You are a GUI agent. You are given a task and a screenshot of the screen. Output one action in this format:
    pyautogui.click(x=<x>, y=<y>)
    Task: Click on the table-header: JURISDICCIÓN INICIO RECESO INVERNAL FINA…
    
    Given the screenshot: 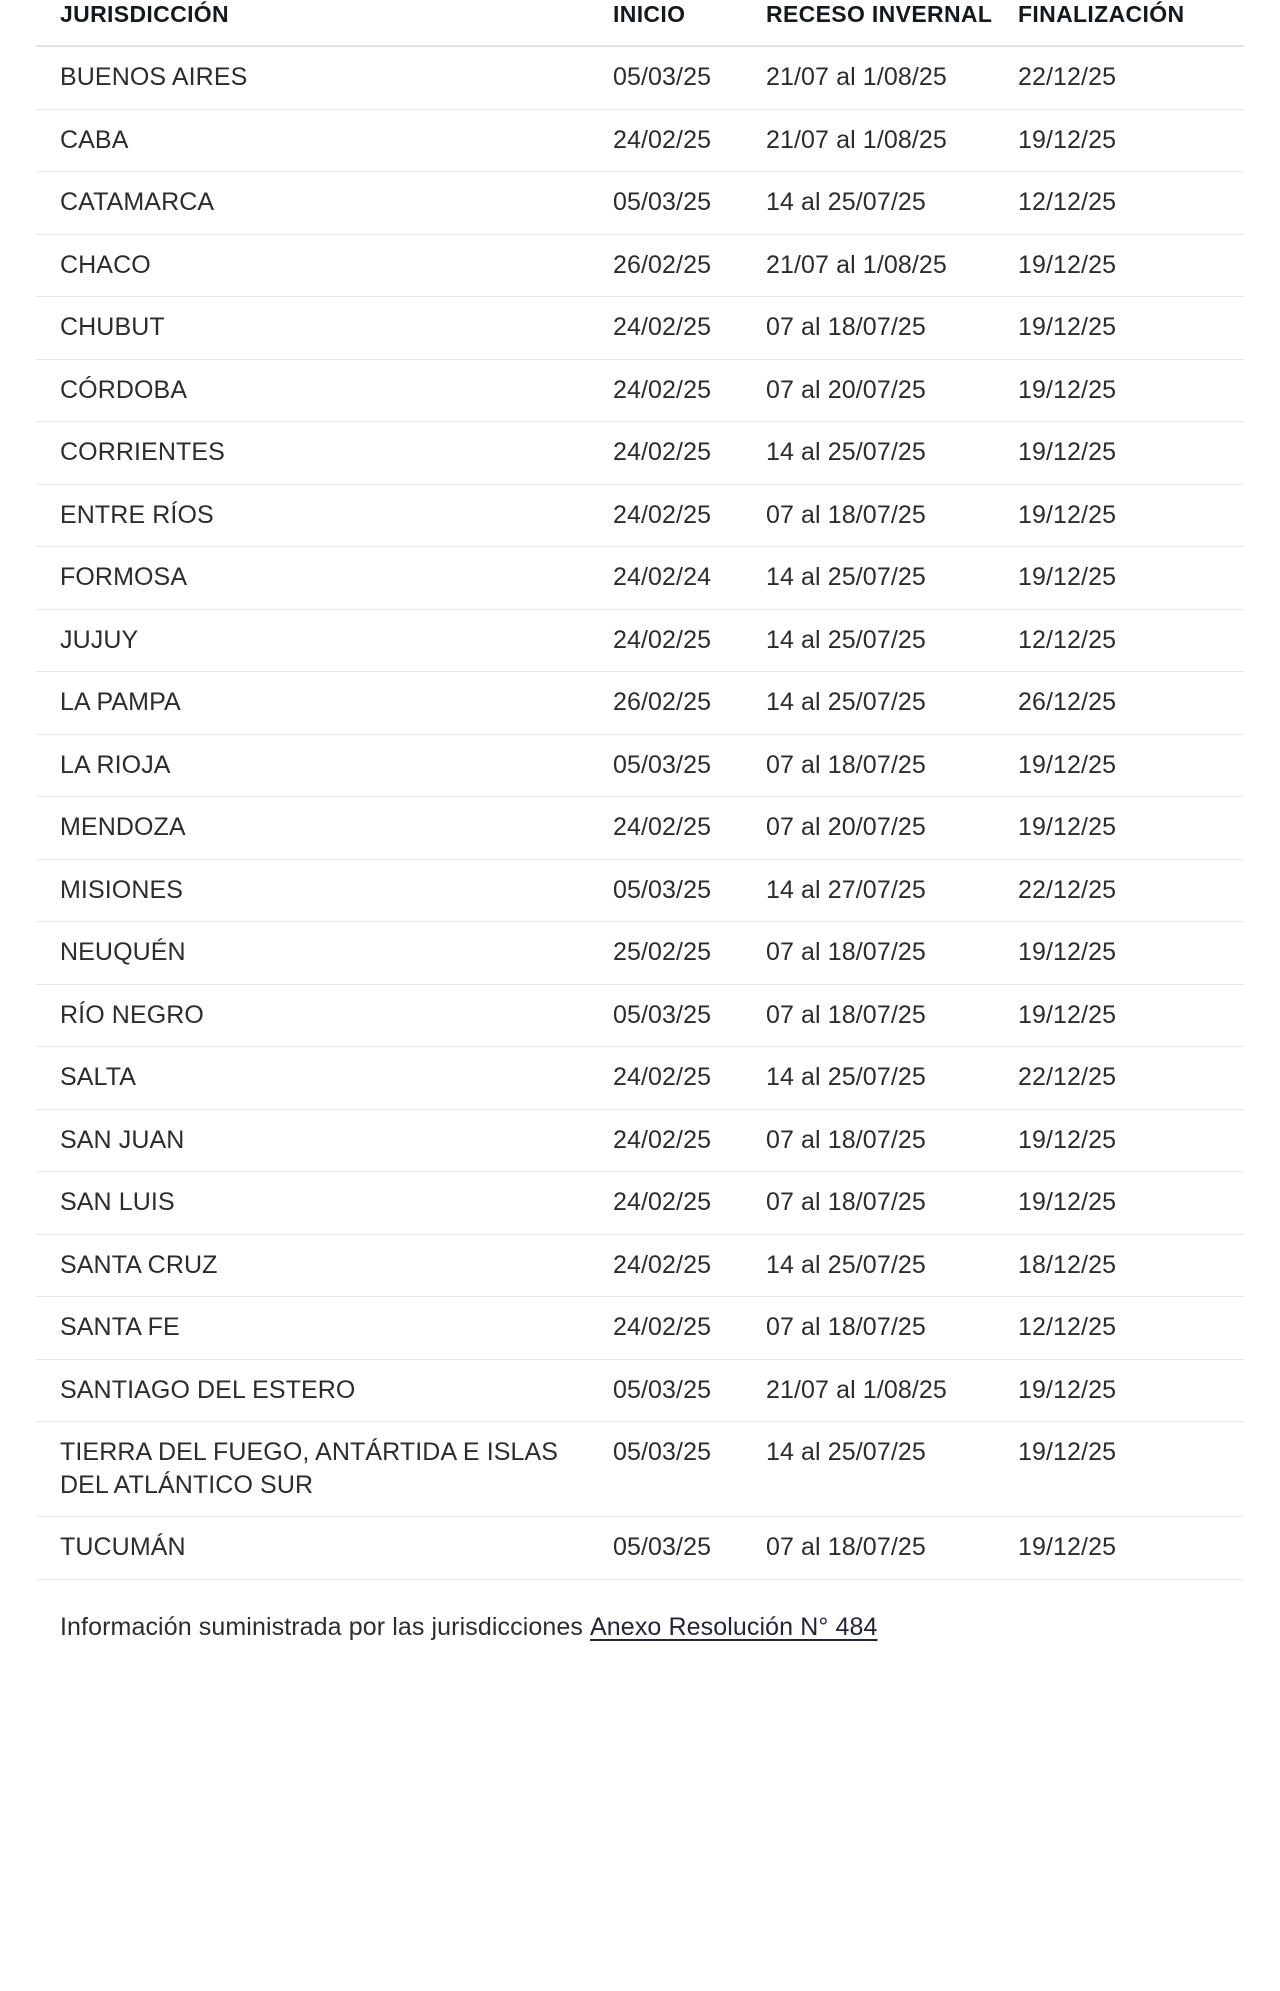 What is the action you would take?
    pyautogui.click(x=640, y=24)
    